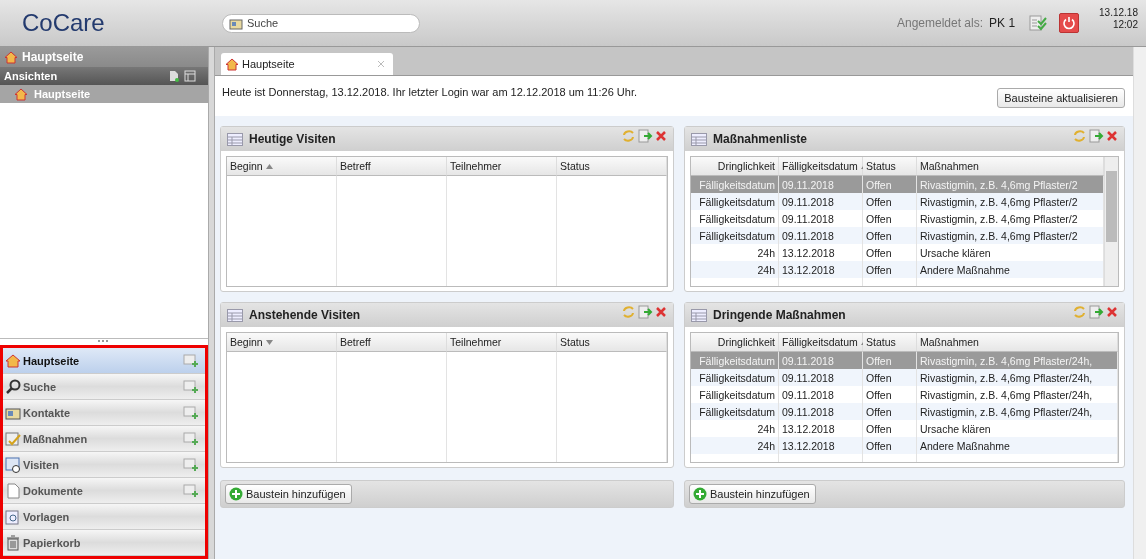  Describe the element at coordinates (104, 543) in the screenshot. I see `nav-item: Papierkorb` at that location.